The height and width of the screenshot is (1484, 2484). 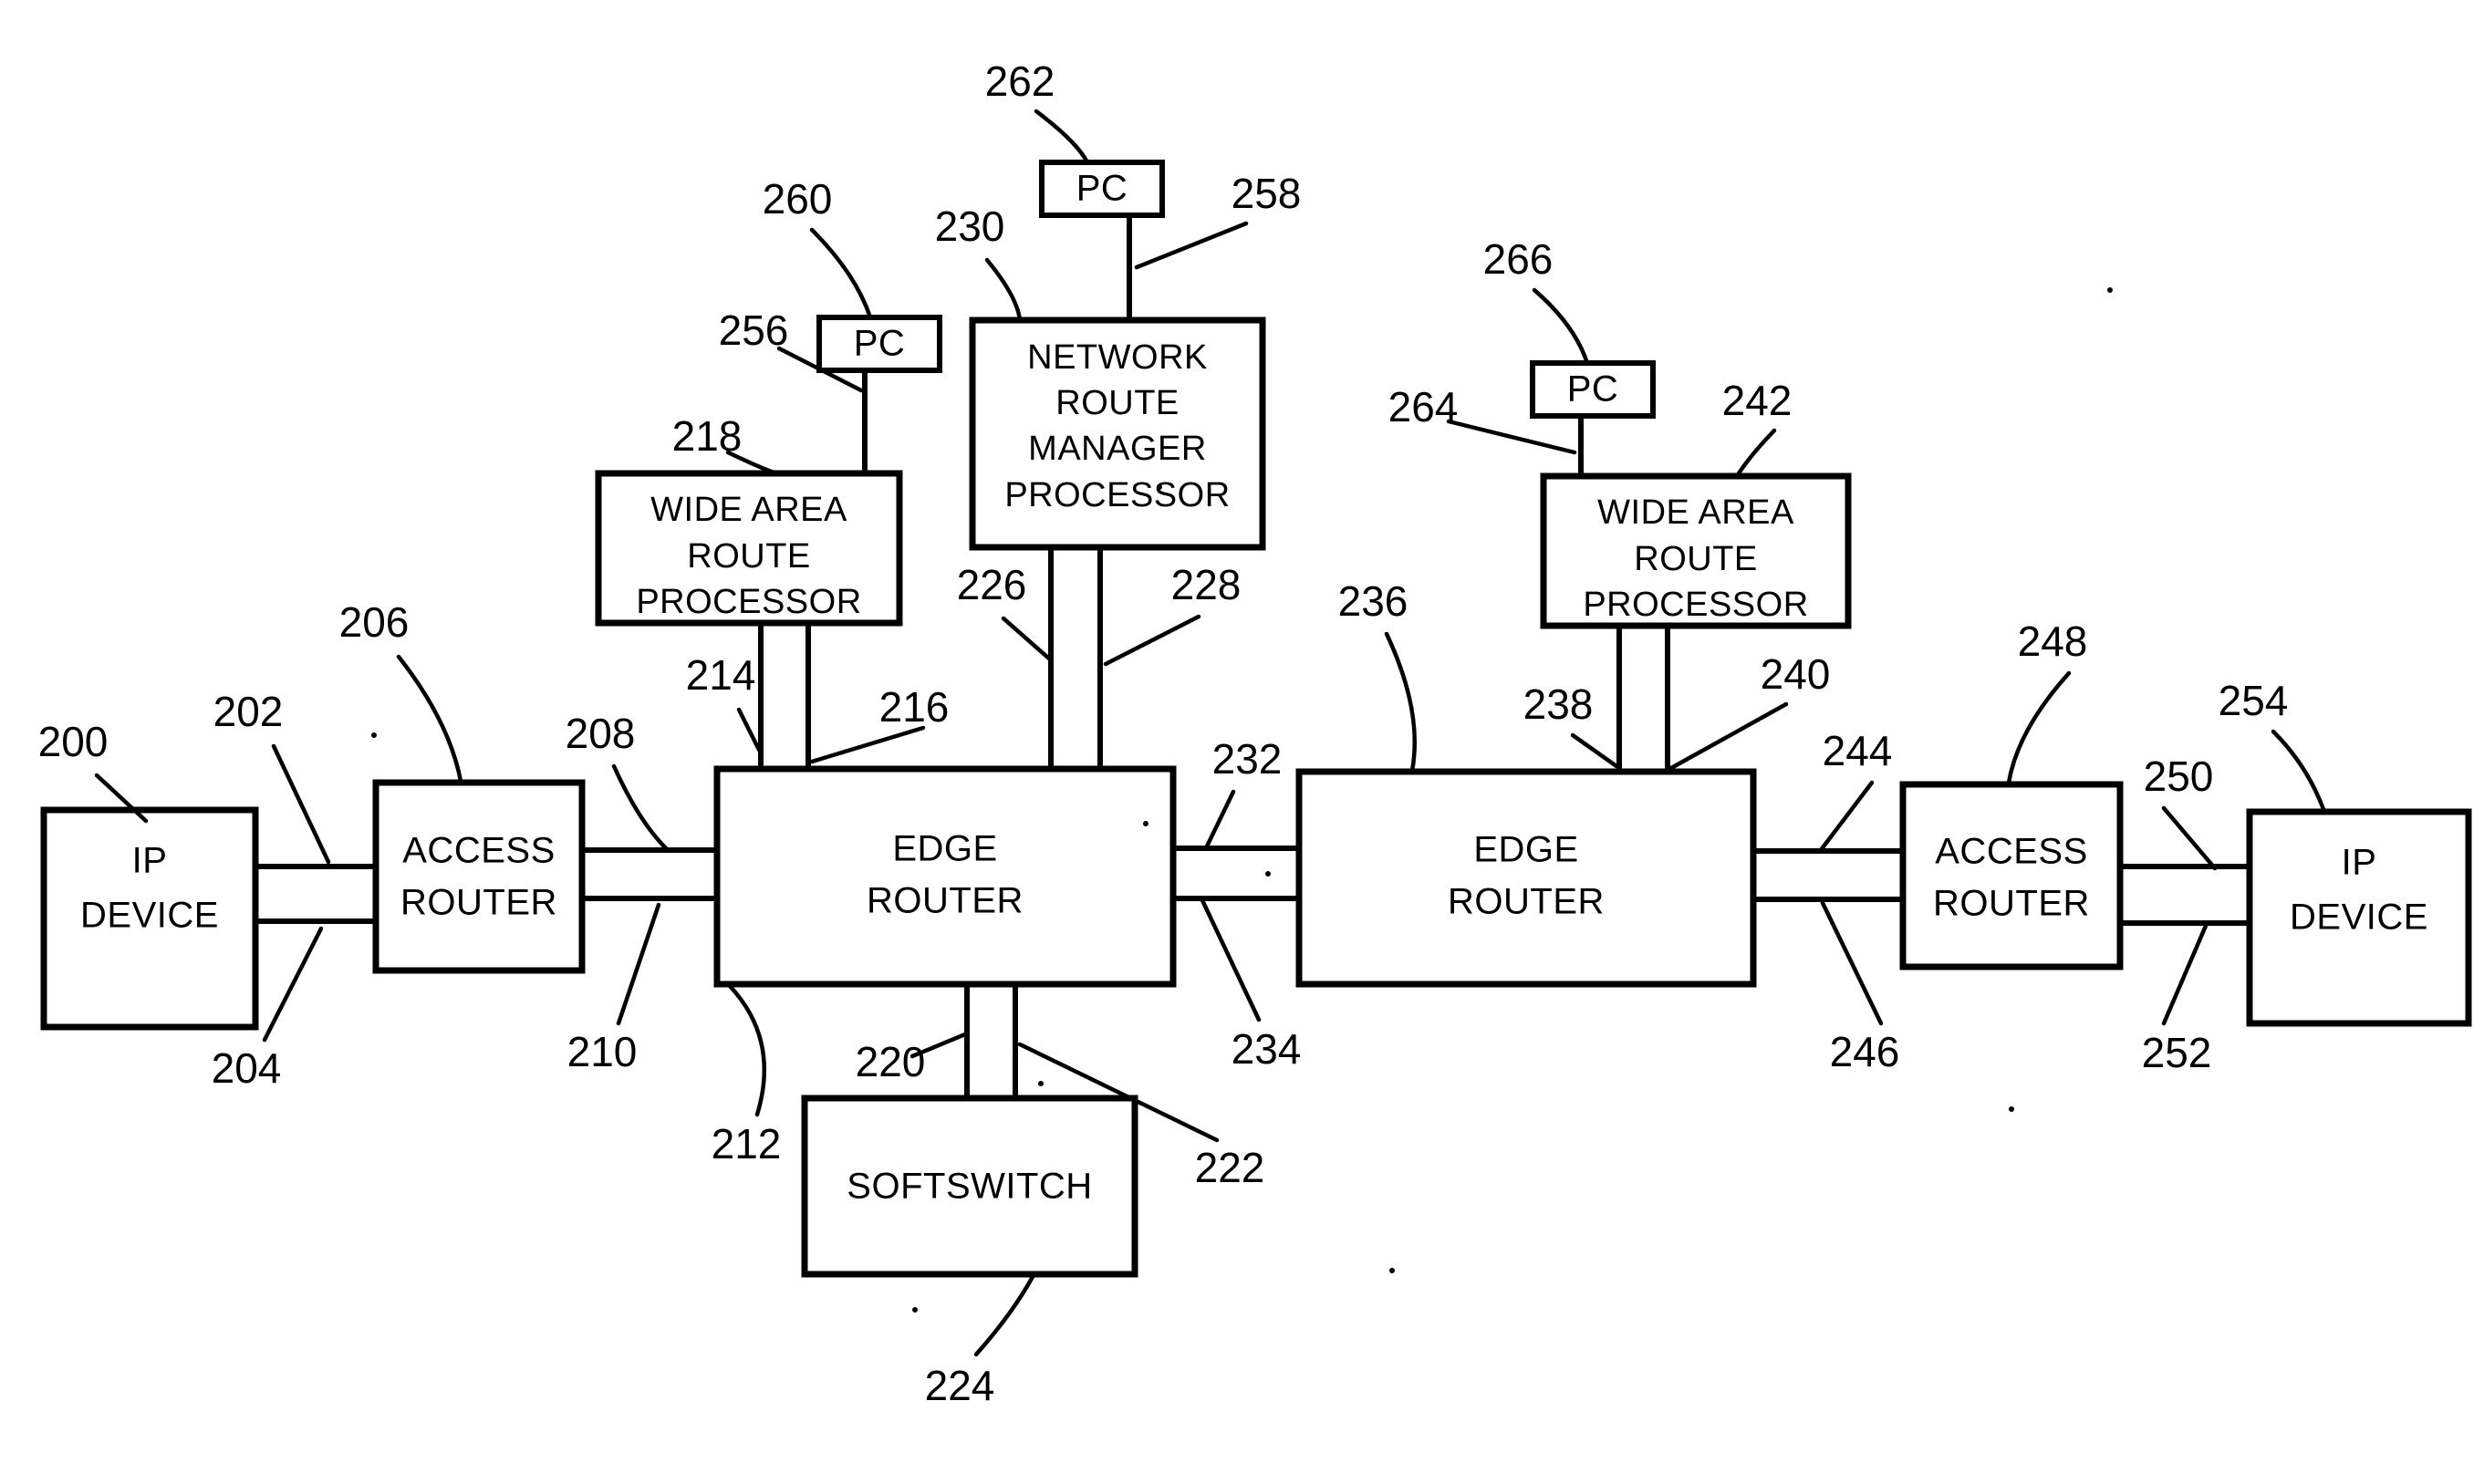 What do you see at coordinates (479, 877) in the screenshot?
I see `block-access-router-left: ACCESS ROUTER` at bounding box center [479, 877].